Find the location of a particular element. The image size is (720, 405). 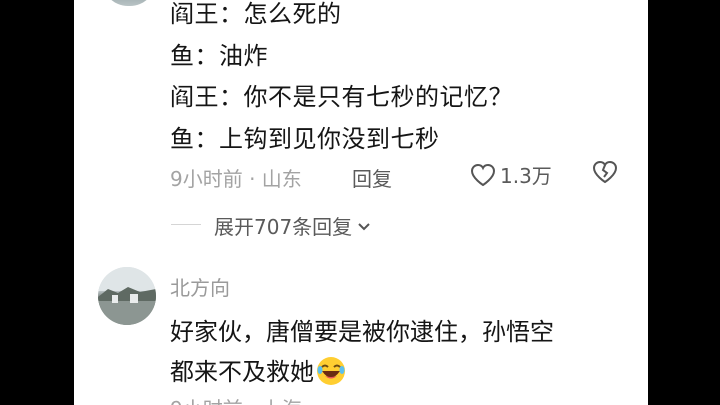

expand-replies-label: 展开707条回复 is located at coordinates (283, 227).